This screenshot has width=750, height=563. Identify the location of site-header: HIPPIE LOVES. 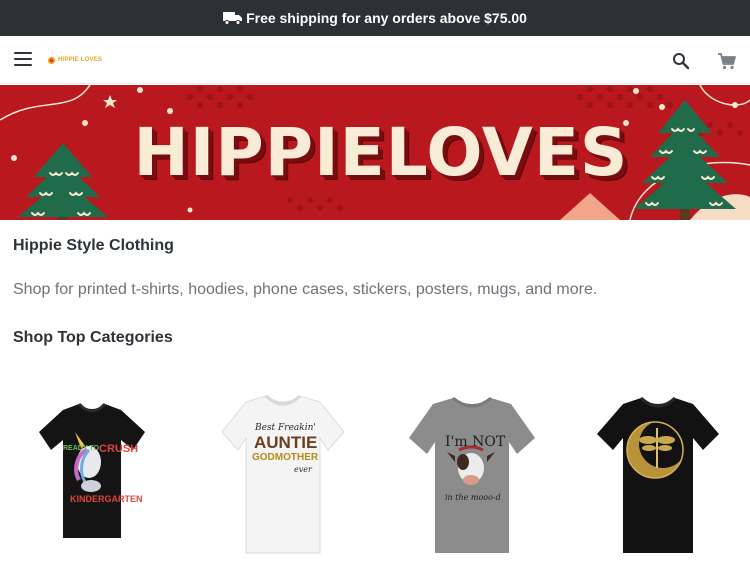
(375, 60).